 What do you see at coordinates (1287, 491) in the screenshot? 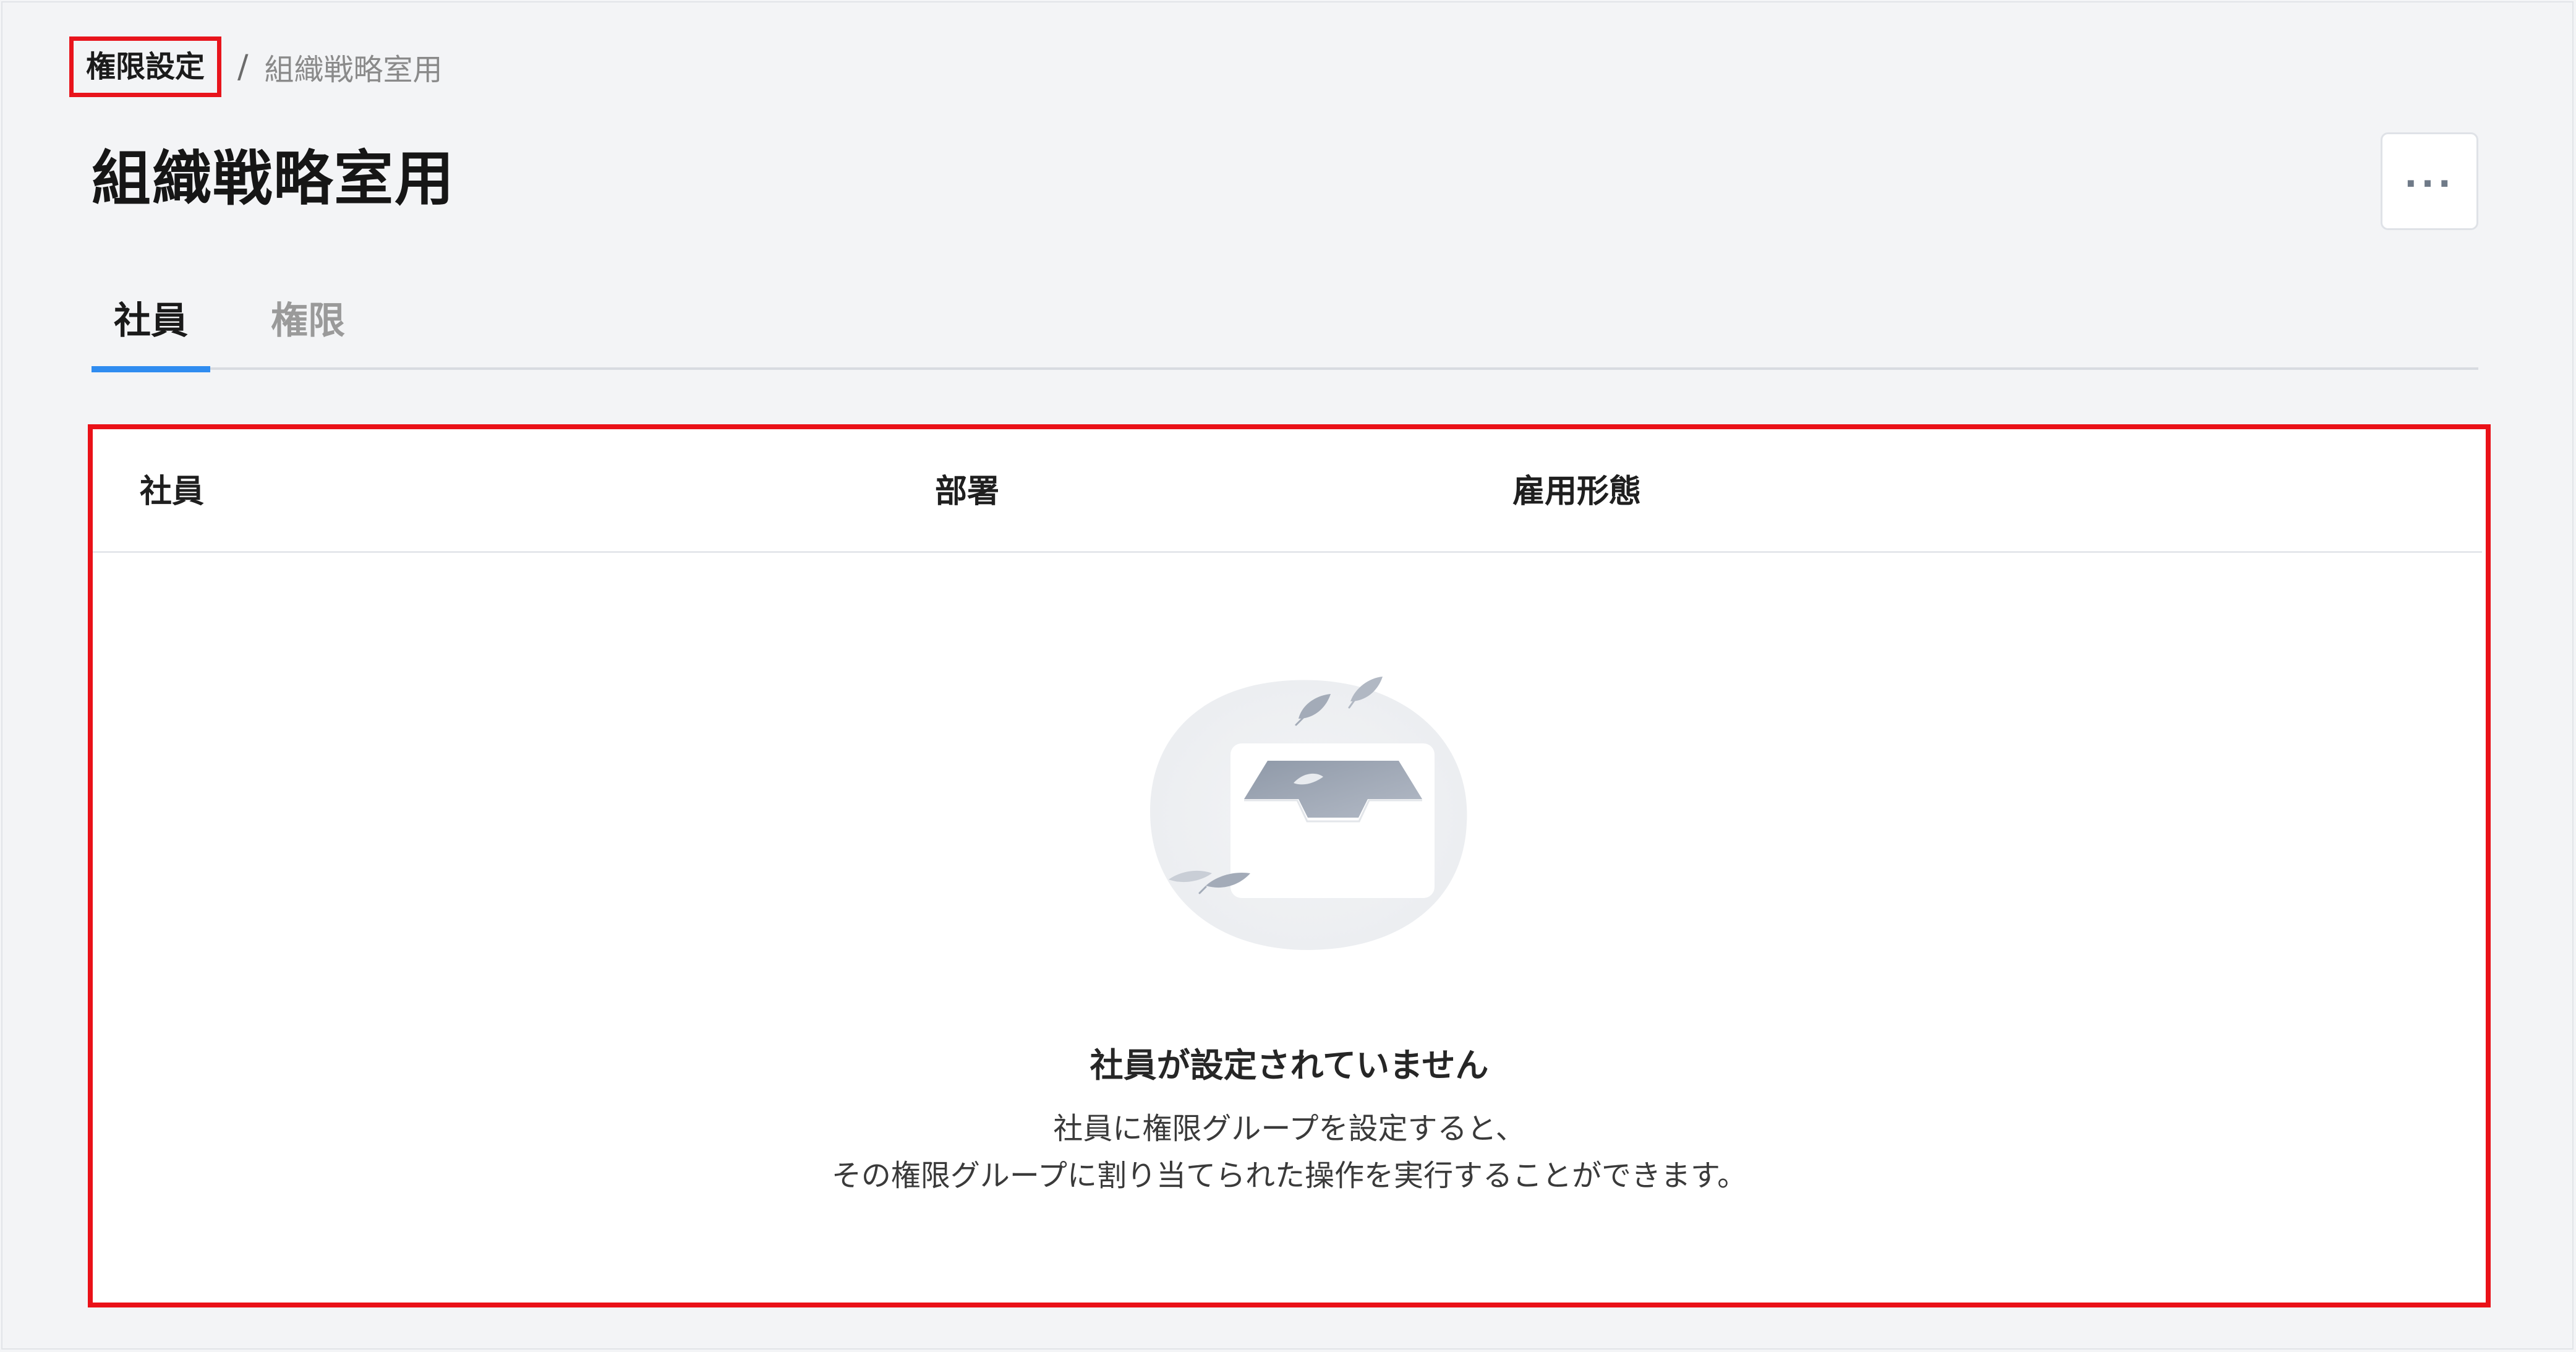
I see `table-header: 社員 部署 雇用形態` at bounding box center [1287, 491].